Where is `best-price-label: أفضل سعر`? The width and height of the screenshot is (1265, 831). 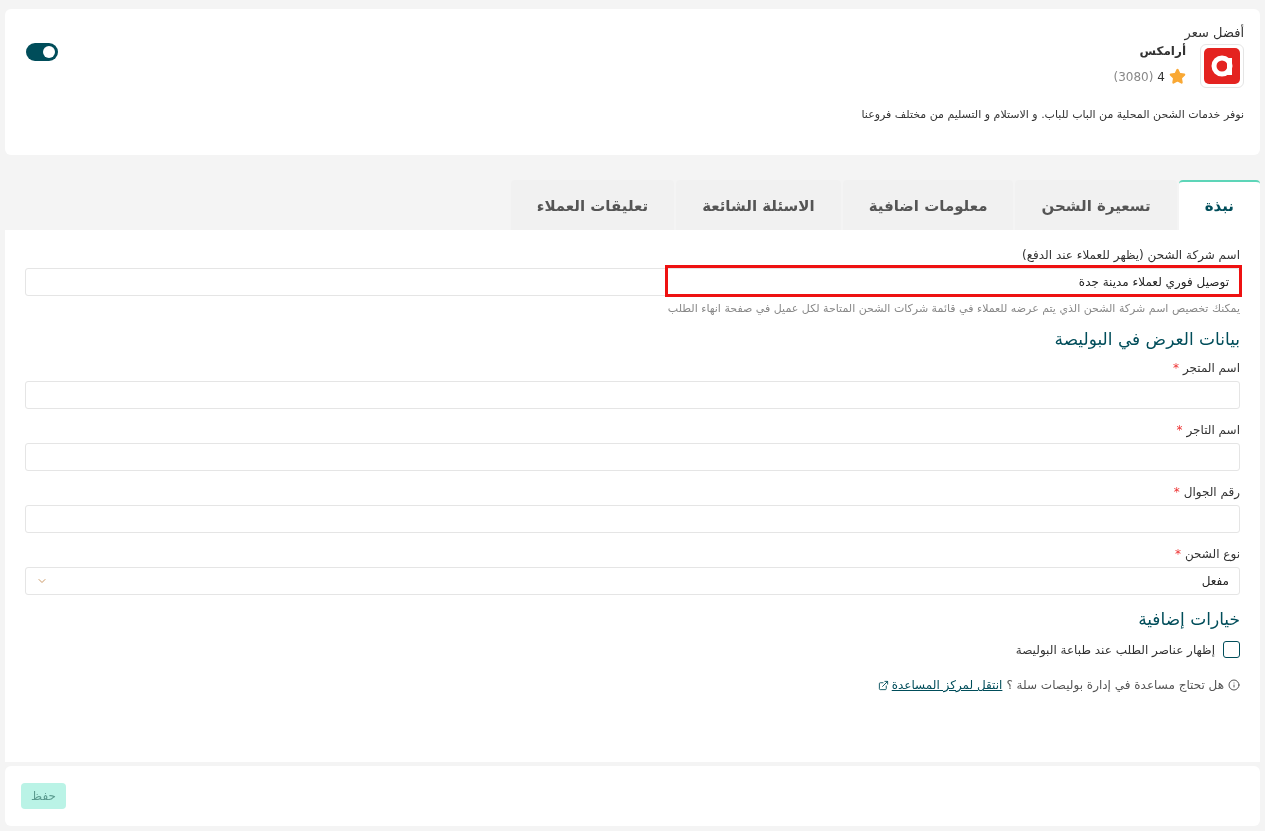
best-price-label: أفضل سعر is located at coordinates (1213, 32).